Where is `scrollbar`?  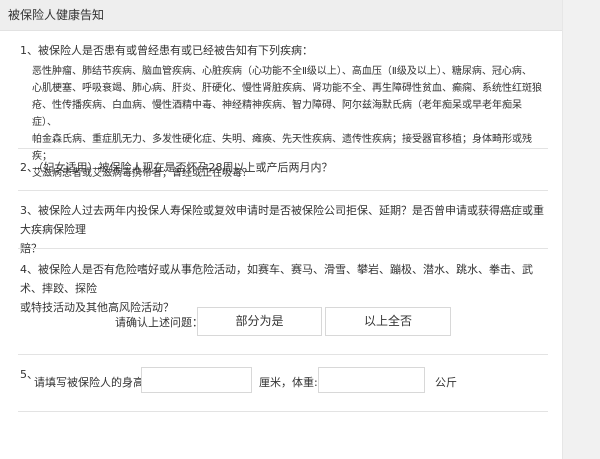 scrollbar is located at coordinates (581, 229).